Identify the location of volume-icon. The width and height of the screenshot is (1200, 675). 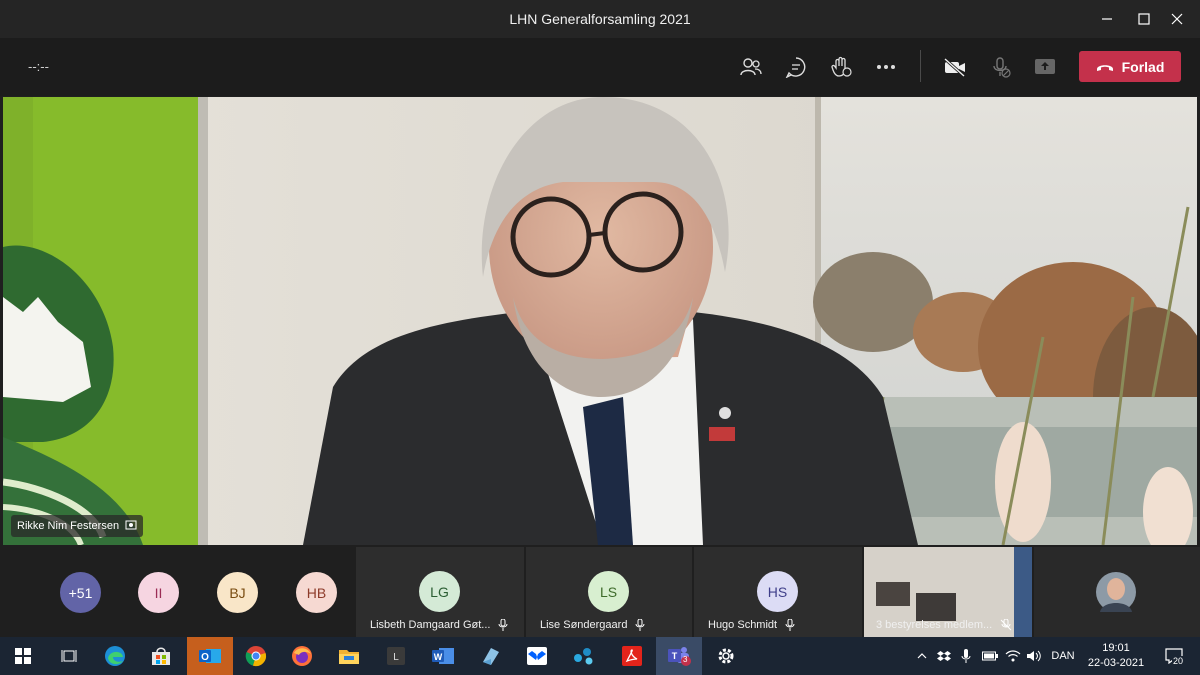
(1034, 656).